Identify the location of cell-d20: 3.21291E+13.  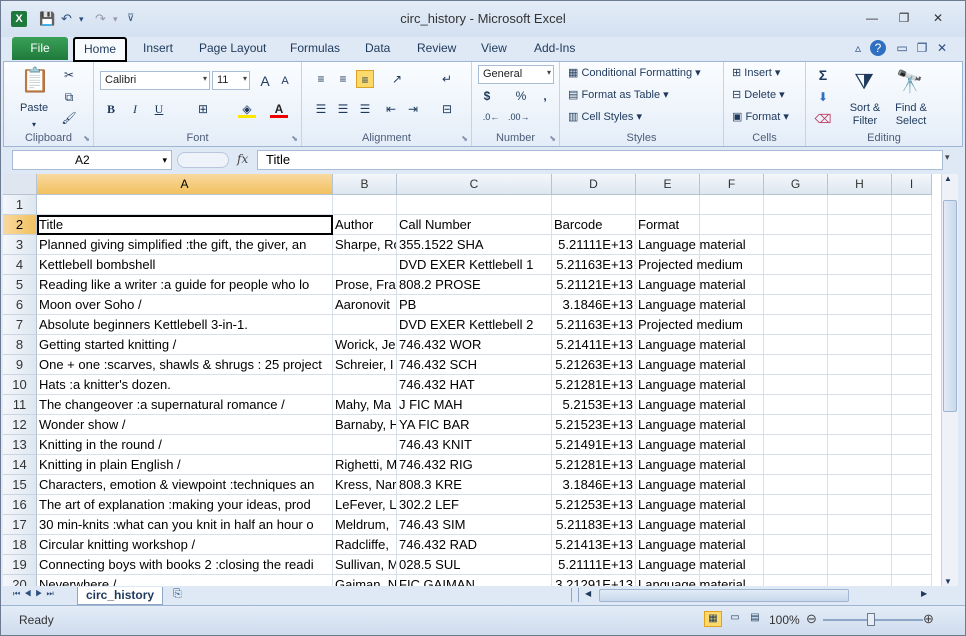
(594, 580).